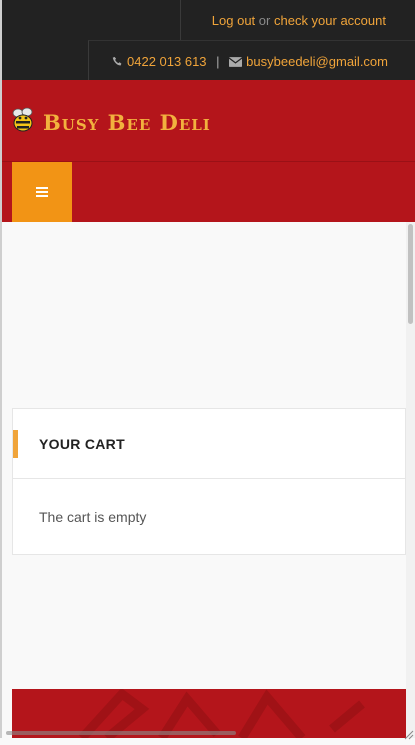 This screenshot has width=415, height=745. Describe the element at coordinates (127, 122) in the screenshot. I see `brand-name: Busy Bee Deli` at that location.